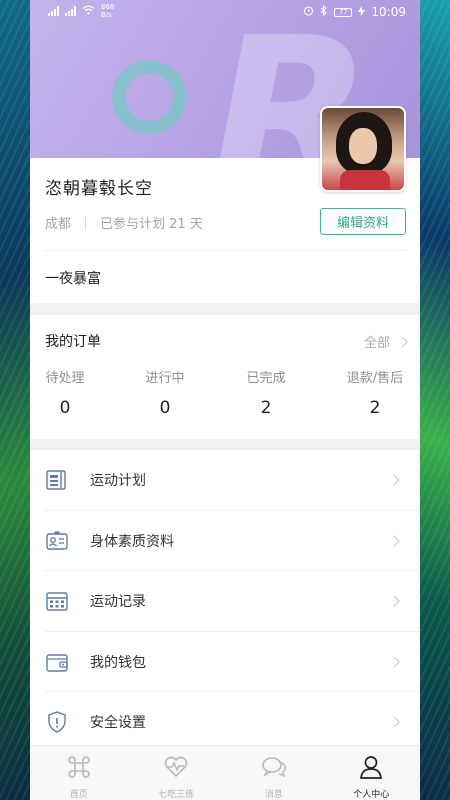 The width and height of the screenshot is (450, 800). What do you see at coordinates (58, 224) in the screenshot?
I see `city-label: 成都` at bounding box center [58, 224].